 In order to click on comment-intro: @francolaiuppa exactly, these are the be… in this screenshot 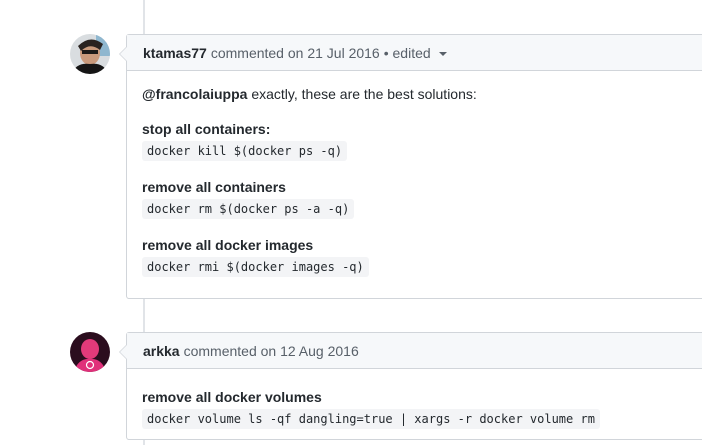, I will do `click(422, 94)`.